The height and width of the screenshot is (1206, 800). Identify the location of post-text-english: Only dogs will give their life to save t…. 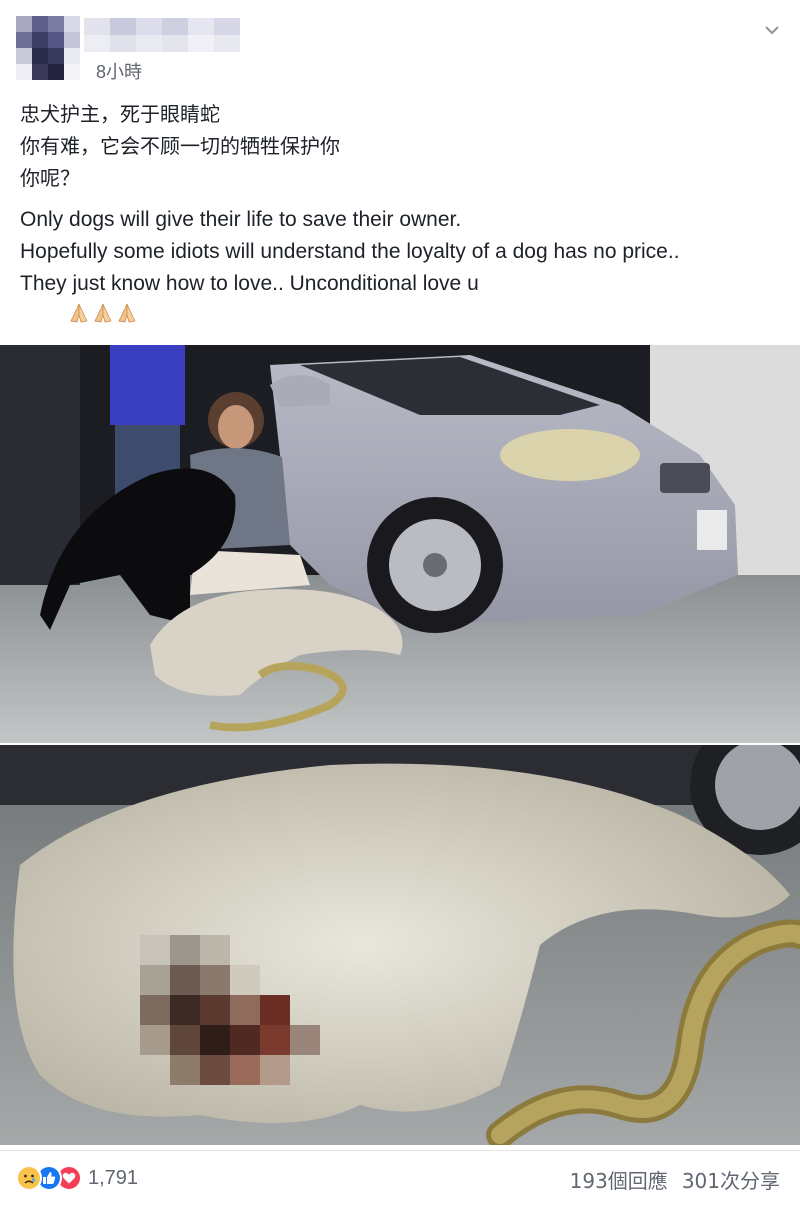
(400, 284).